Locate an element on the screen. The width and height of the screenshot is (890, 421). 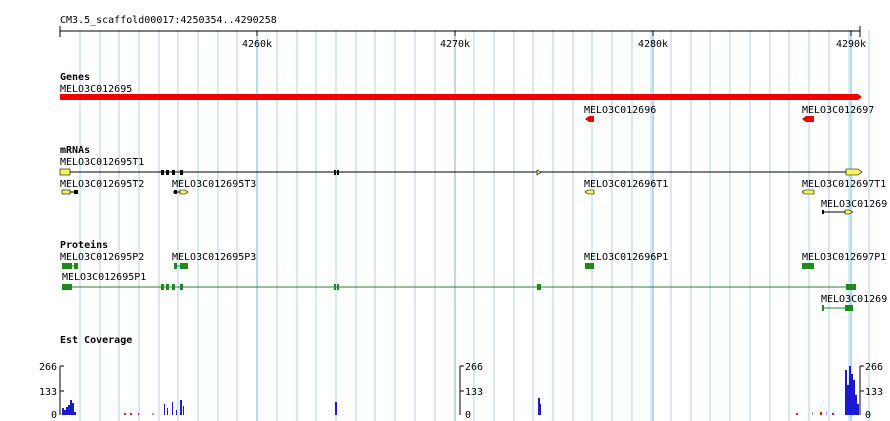
protein-label: MELO3C012696P1 is located at coordinates (626, 257).